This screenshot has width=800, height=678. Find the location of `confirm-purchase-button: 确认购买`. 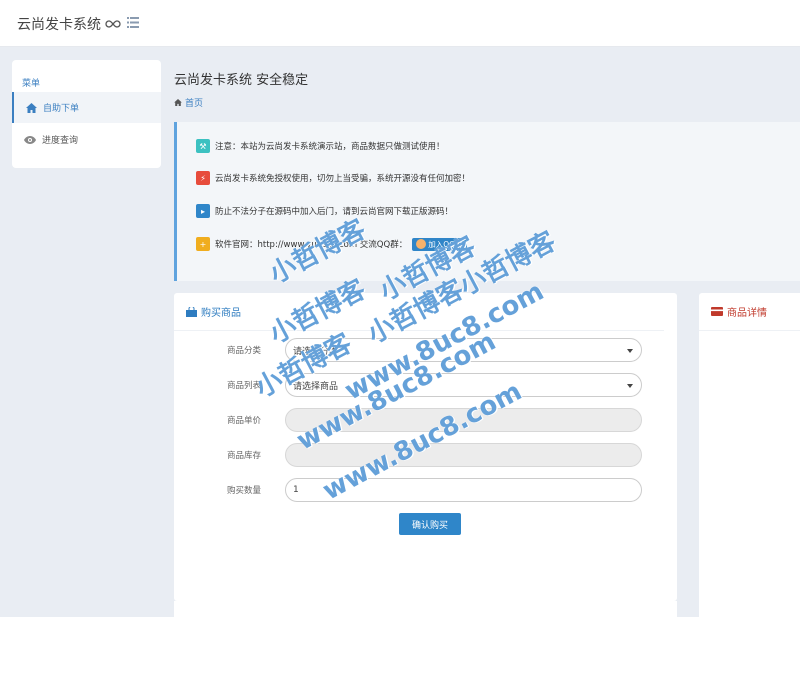

confirm-purchase-button: 确认购买 is located at coordinates (430, 524).